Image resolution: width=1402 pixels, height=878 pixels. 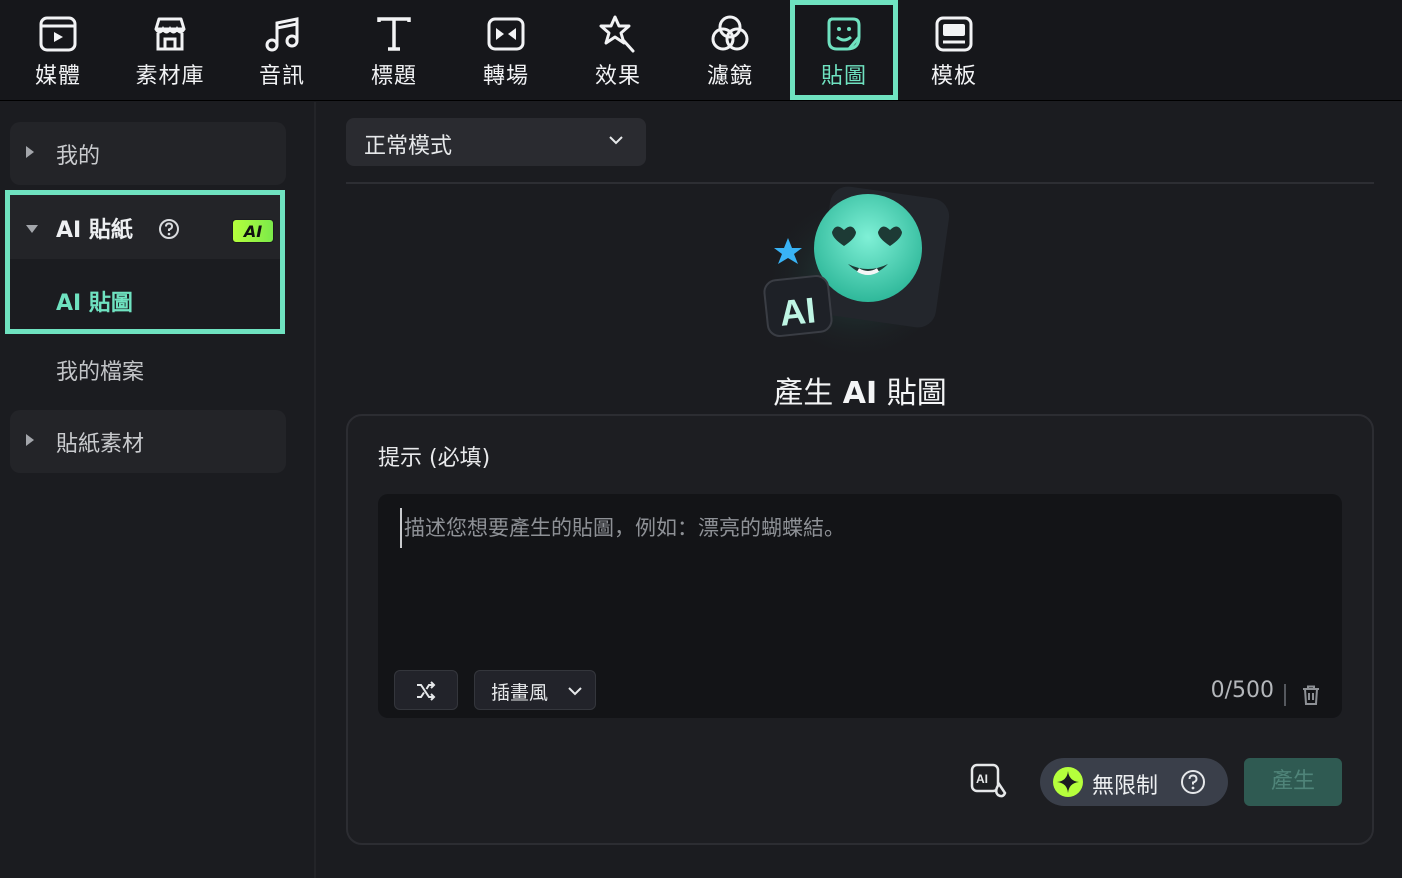 What do you see at coordinates (505, 76) in the screenshot?
I see `tab-label: 轉場` at bounding box center [505, 76].